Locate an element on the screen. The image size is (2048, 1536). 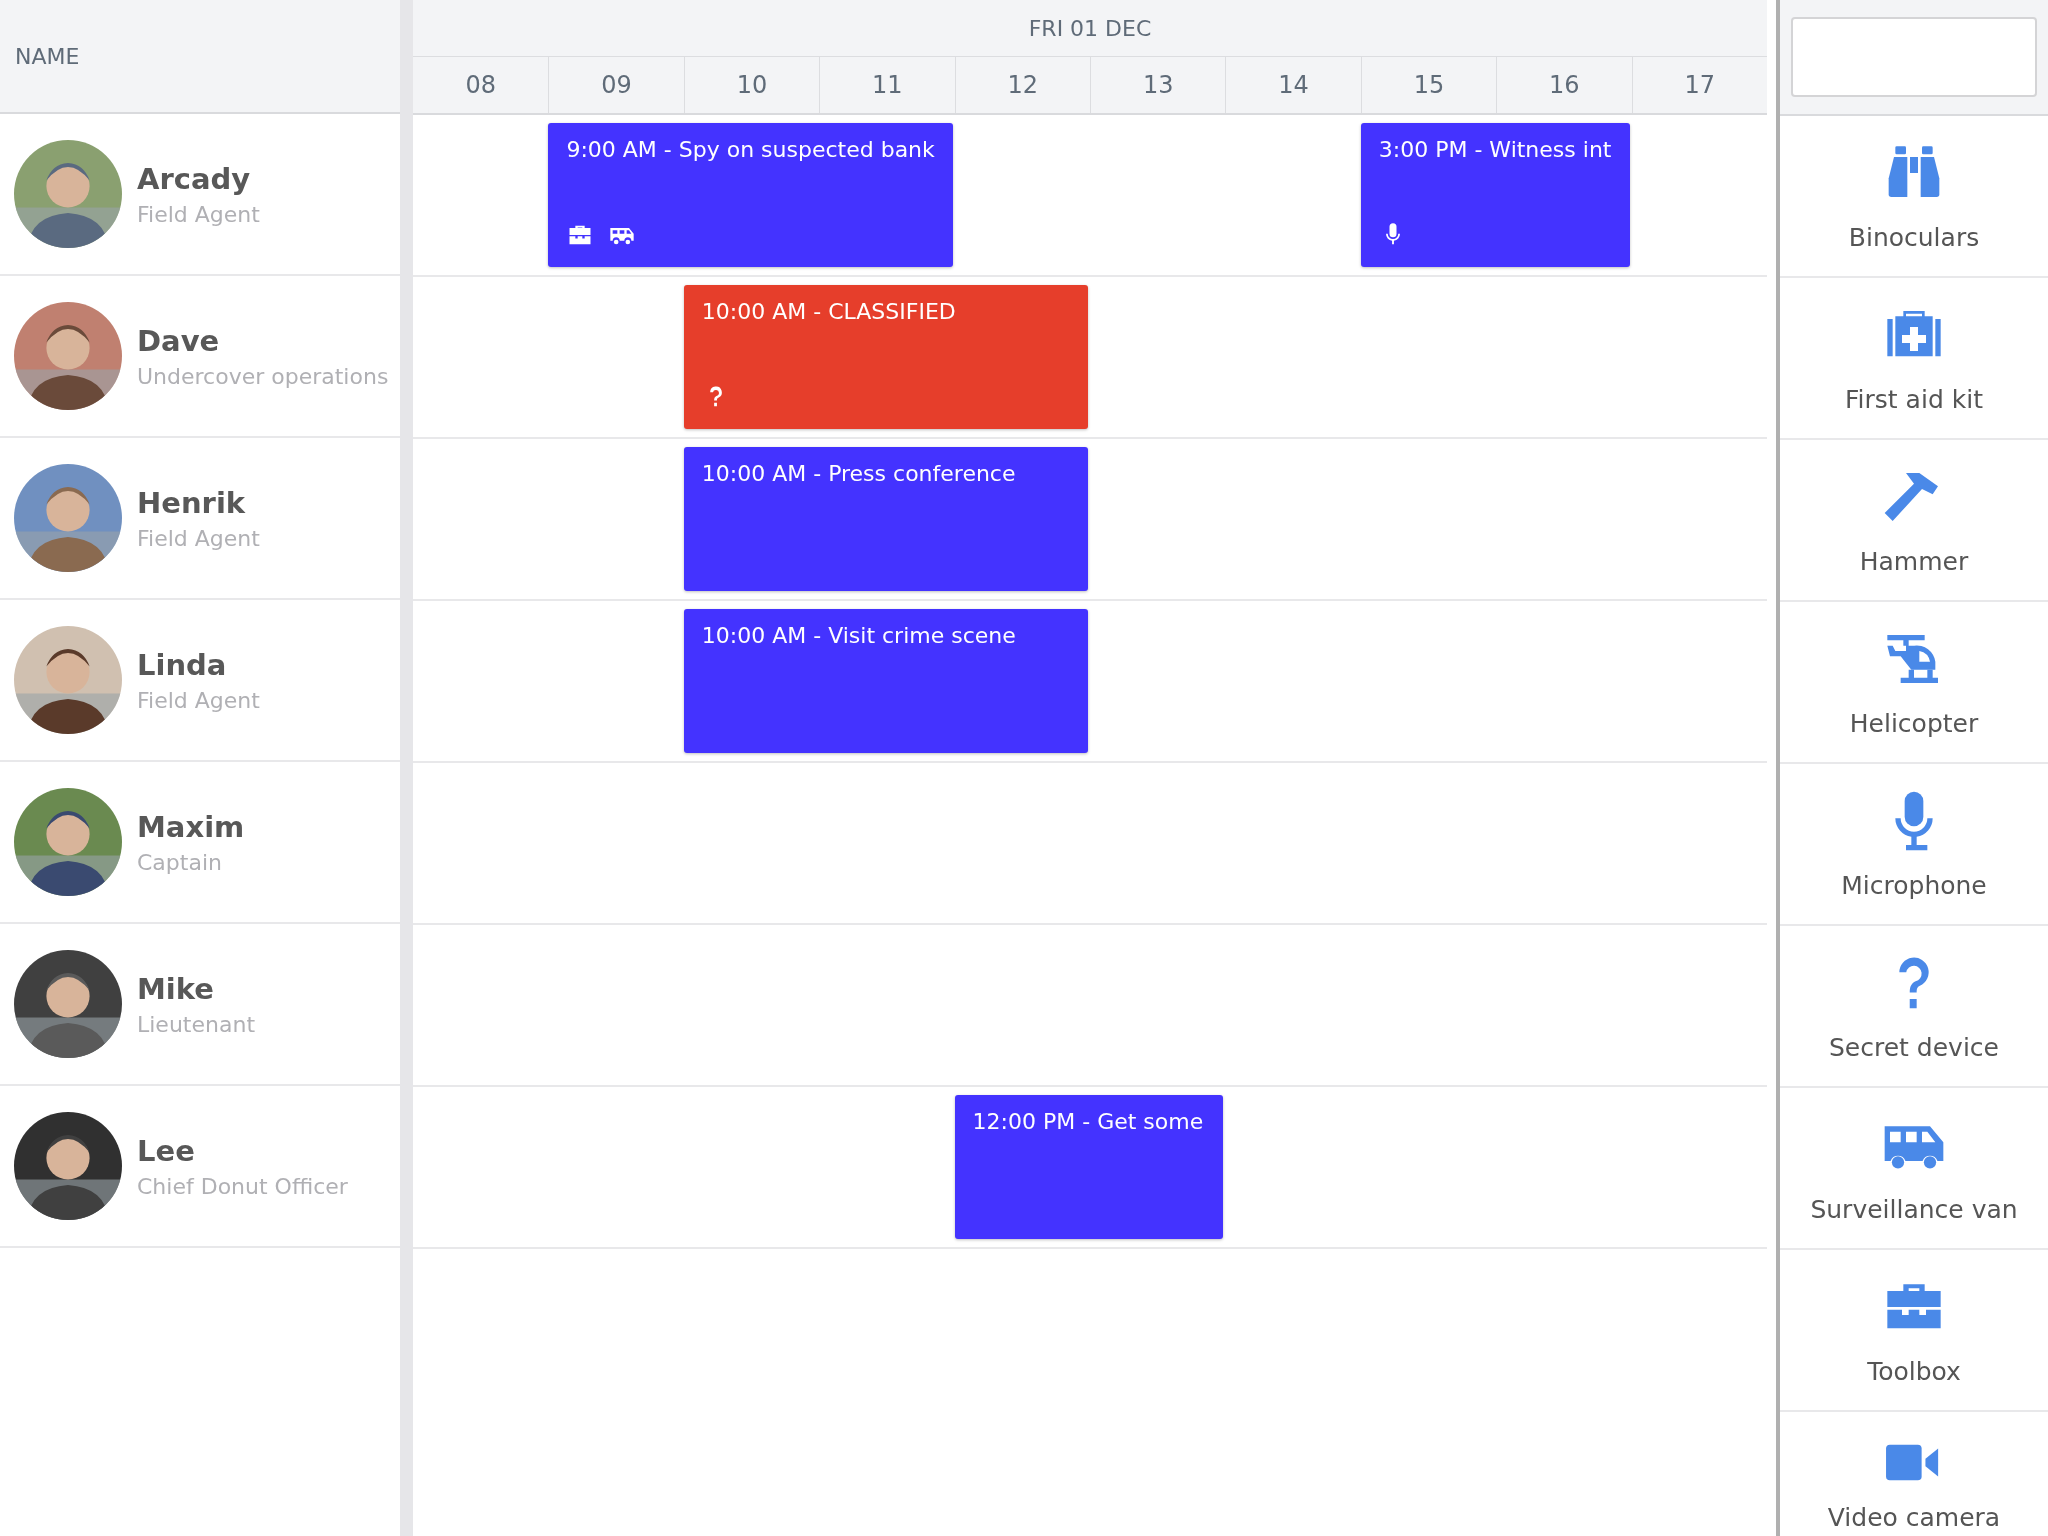
event-title: 3:00 PM - Witness int is located at coordinates (1495, 149).